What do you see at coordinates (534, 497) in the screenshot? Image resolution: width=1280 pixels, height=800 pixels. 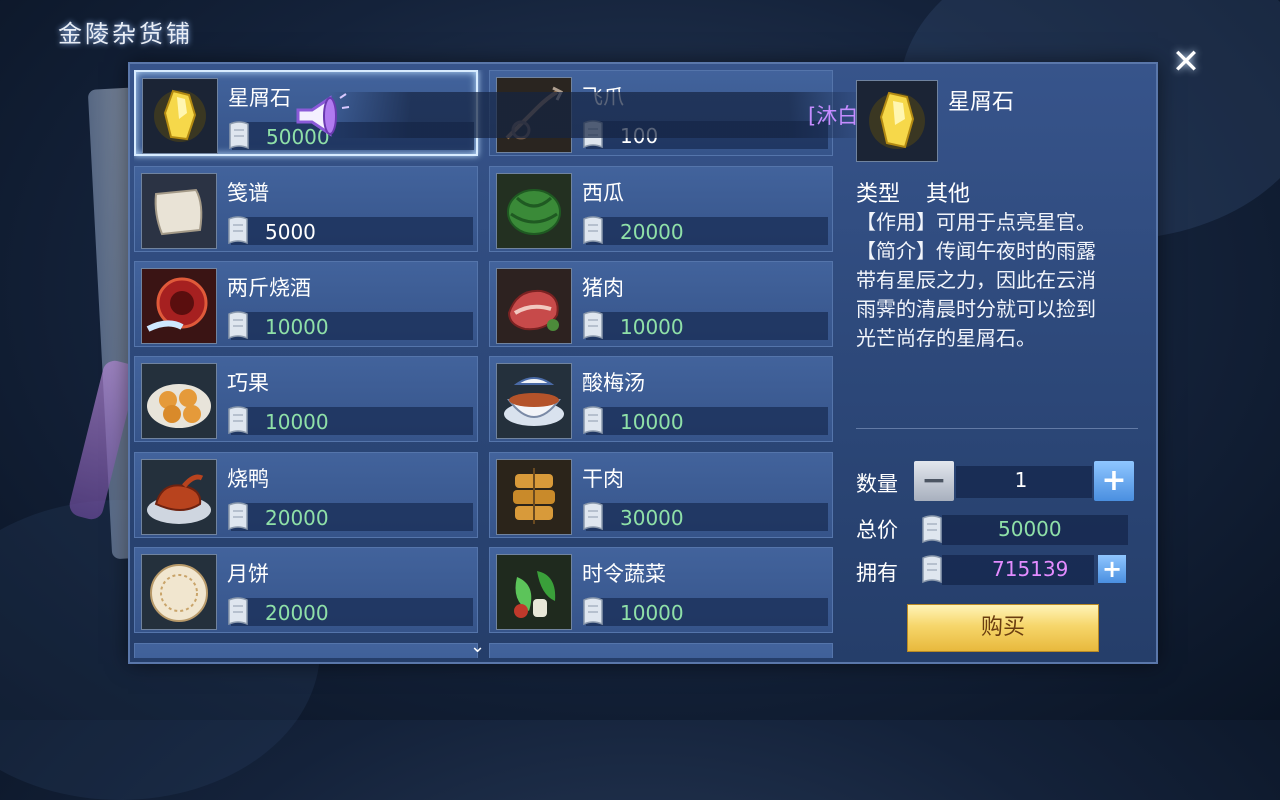 I see `dried-meat-icon` at bounding box center [534, 497].